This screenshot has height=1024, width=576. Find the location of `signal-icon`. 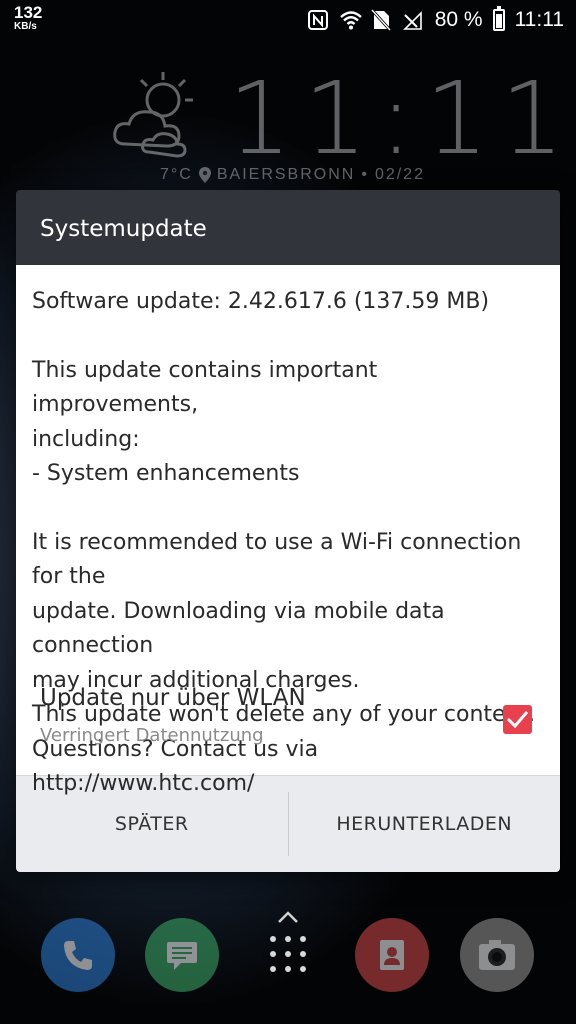

signal-icon is located at coordinates (413, 20).